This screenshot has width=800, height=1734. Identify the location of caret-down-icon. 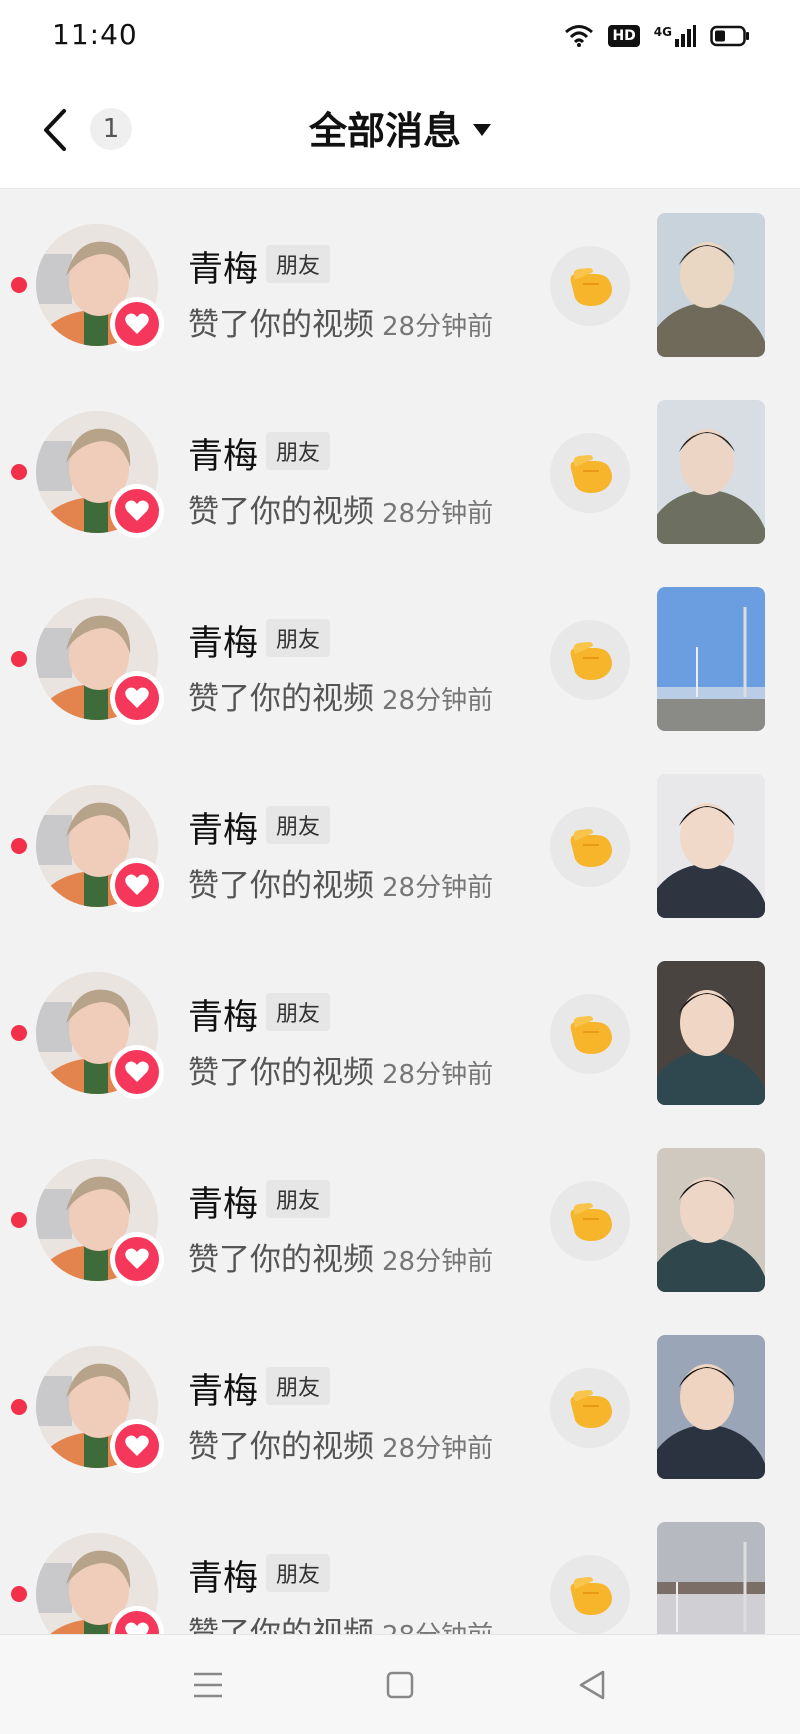
(482, 129).